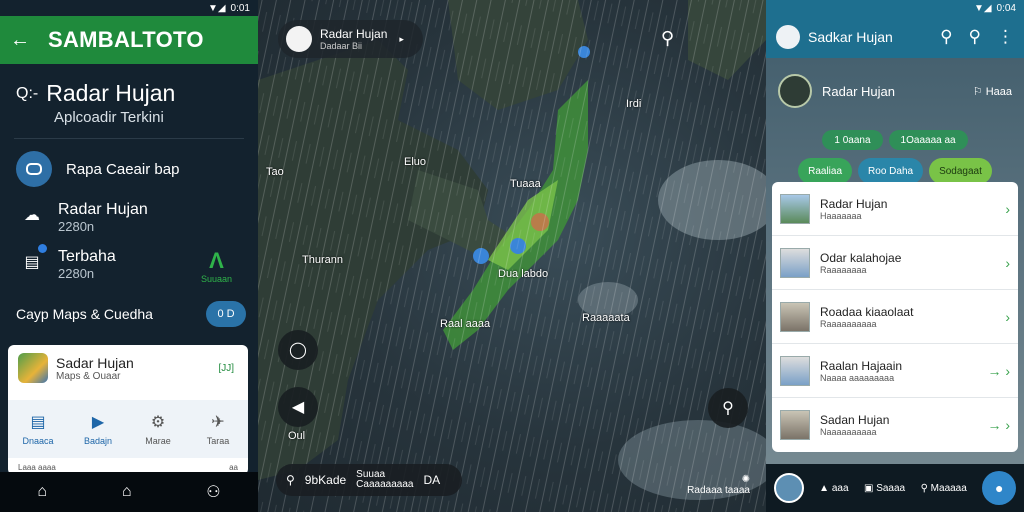 This screenshot has width=1024, height=512. I want to click on maps-setting-label: Cayp Maps & Cuedha, so click(84, 314).